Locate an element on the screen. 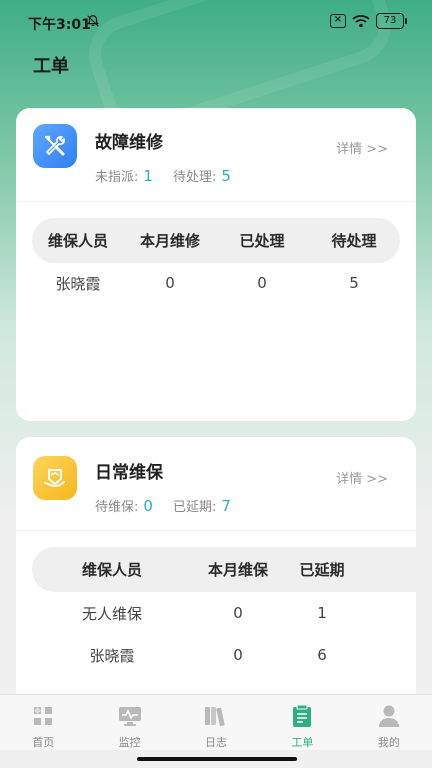 This screenshot has height=768, width=432. work-order-icon is located at coordinates (302, 716).